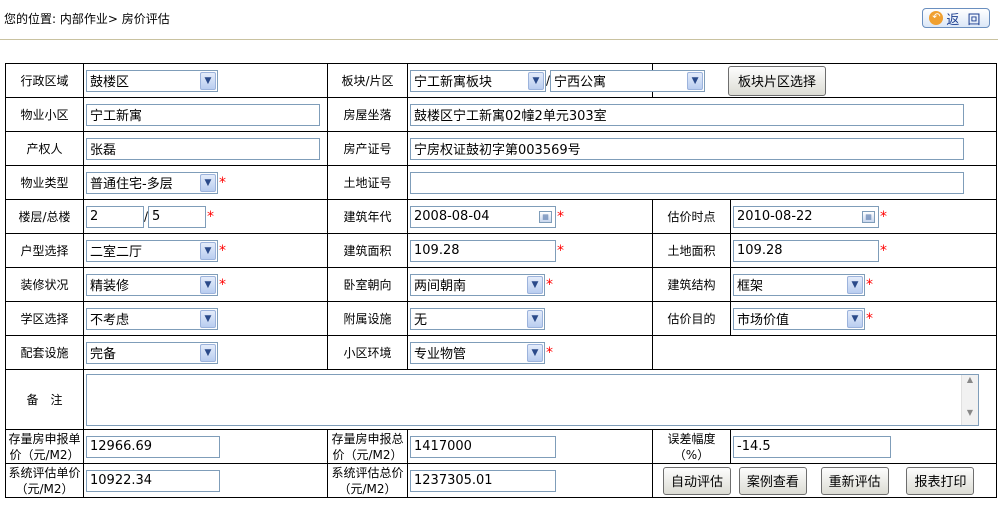 Image resolution: width=998 pixels, height=522 pixels. What do you see at coordinates (499, 20) in the screenshot?
I see `top-bar: 您的位置: 内部作业> 房价评估 ↶ 返 回` at bounding box center [499, 20].